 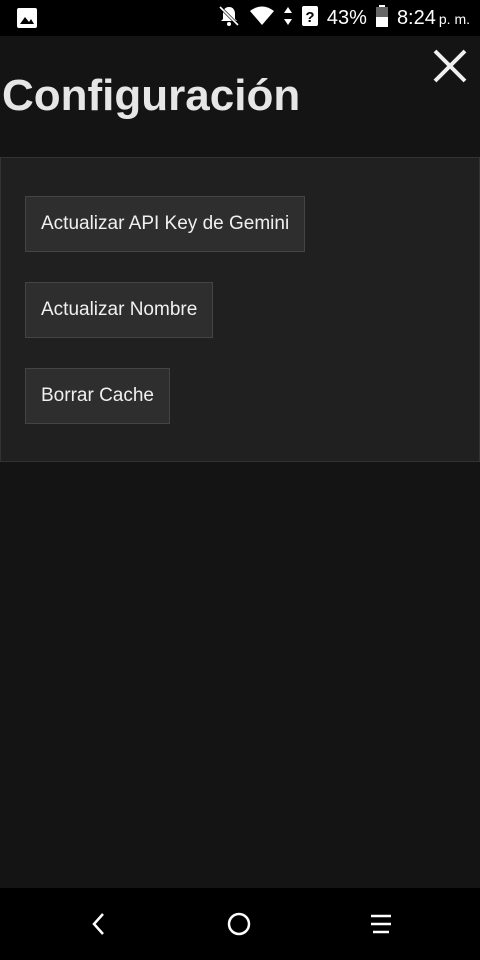 What do you see at coordinates (288, 18) in the screenshot?
I see `data-arrows-icon` at bounding box center [288, 18].